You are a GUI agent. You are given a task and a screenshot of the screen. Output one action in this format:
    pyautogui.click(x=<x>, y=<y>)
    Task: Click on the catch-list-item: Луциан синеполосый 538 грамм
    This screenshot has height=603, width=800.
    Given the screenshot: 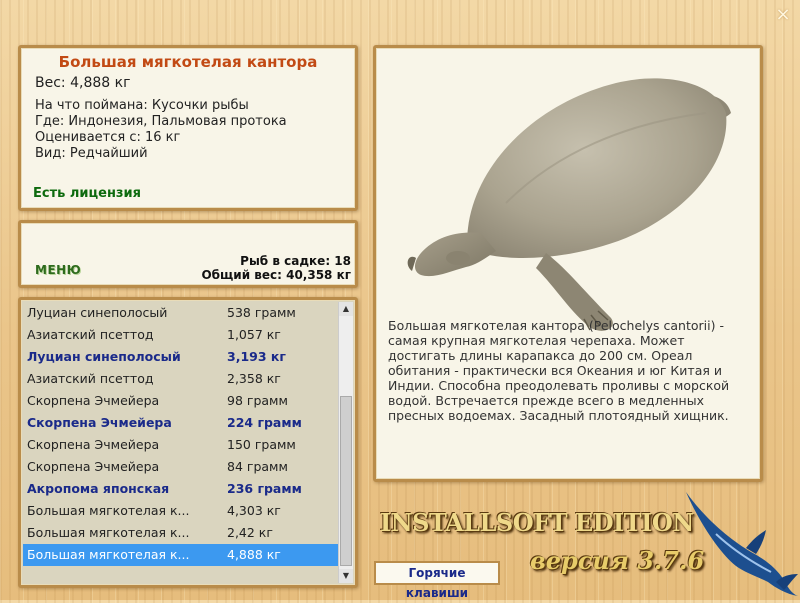 What is the action you would take?
    pyautogui.click(x=182, y=313)
    